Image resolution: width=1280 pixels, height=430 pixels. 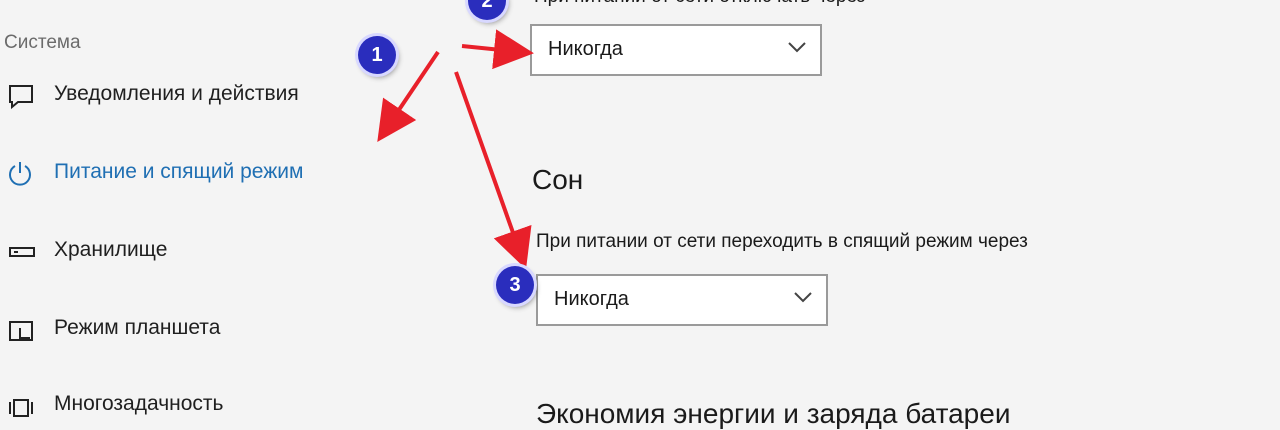 What do you see at coordinates (20, 174) in the screenshot?
I see `power-icon` at bounding box center [20, 174].